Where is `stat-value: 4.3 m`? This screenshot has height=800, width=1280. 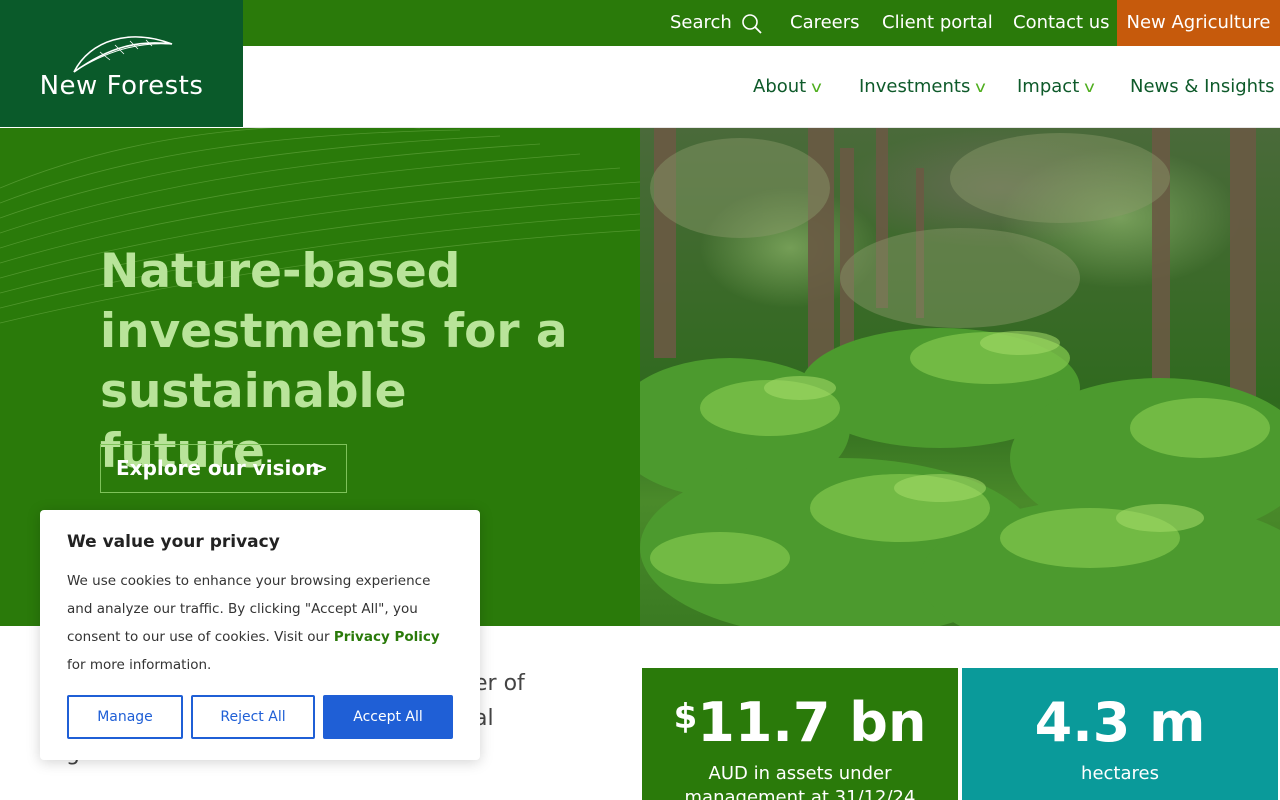
stat-value: 4.3 m is located at coordinates (1120, 723).